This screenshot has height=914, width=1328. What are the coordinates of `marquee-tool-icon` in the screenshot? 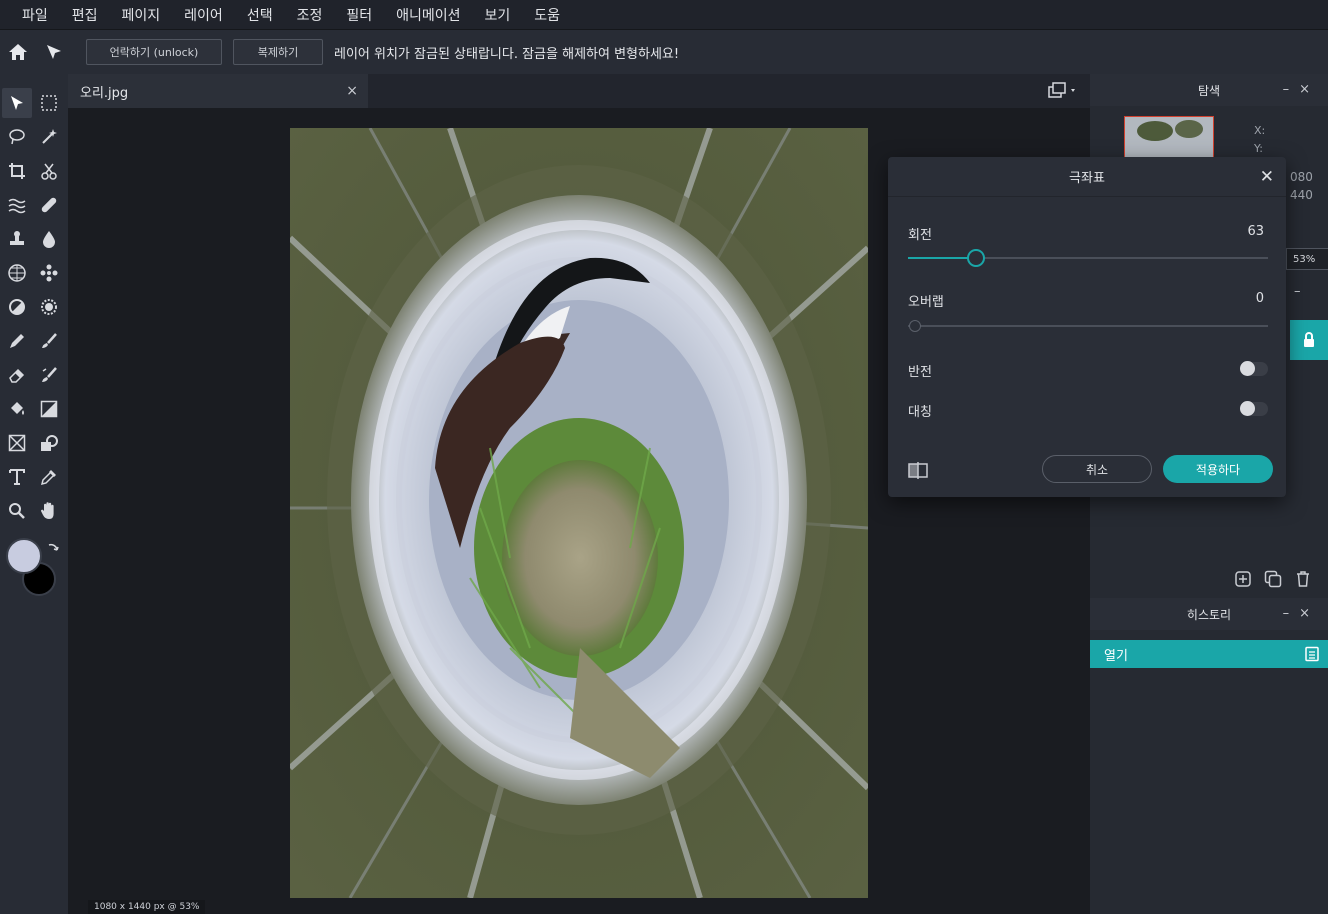 It's located at (49, 103).